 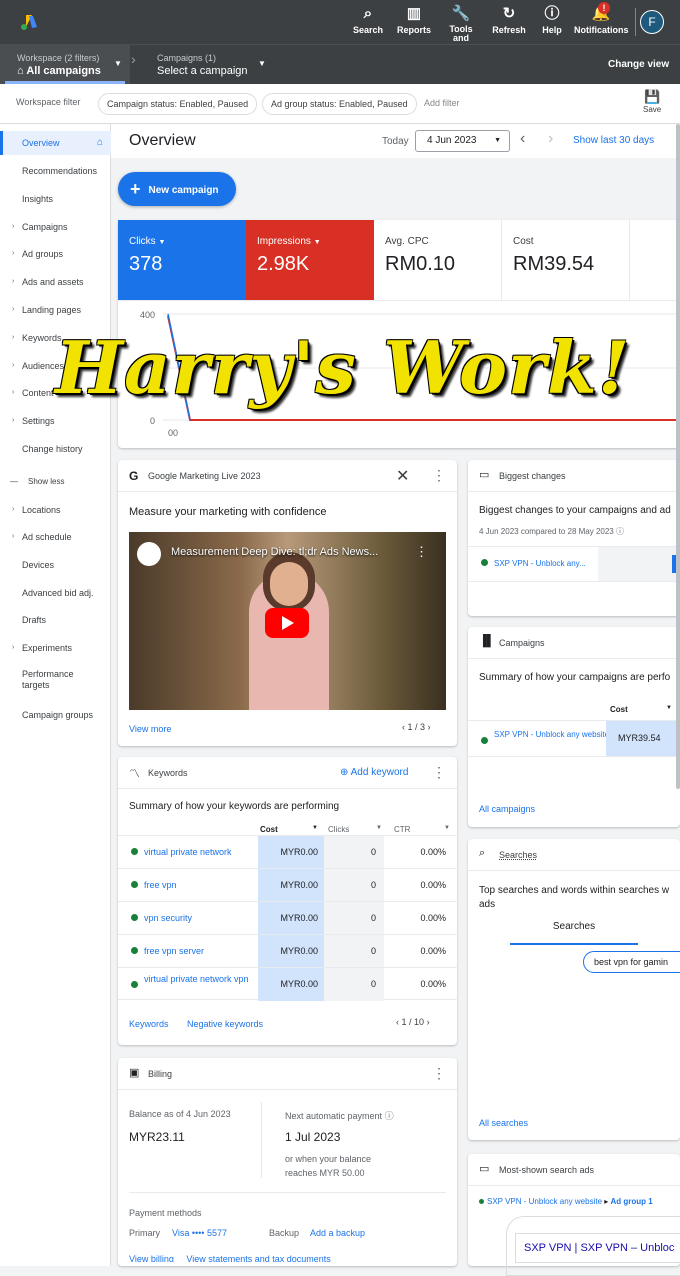 What do you see at coordinates (177, 189) in the screenshot?
I see `new-campaign-button: + New campaign` at bounding box center [177, 189].